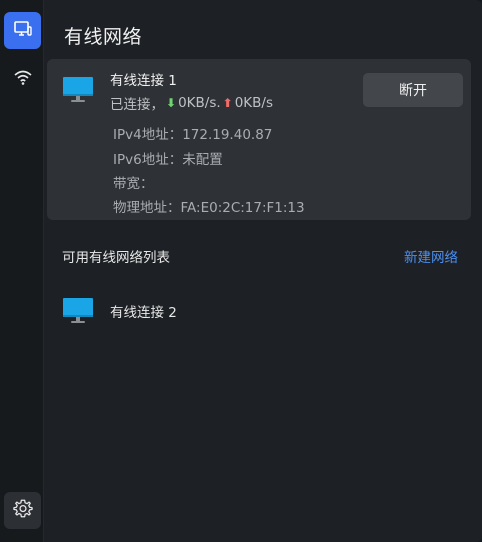 The width and height of the screenshot is (482, 542). I want to click on list-item: 有线连接 2, so click(259, 309).